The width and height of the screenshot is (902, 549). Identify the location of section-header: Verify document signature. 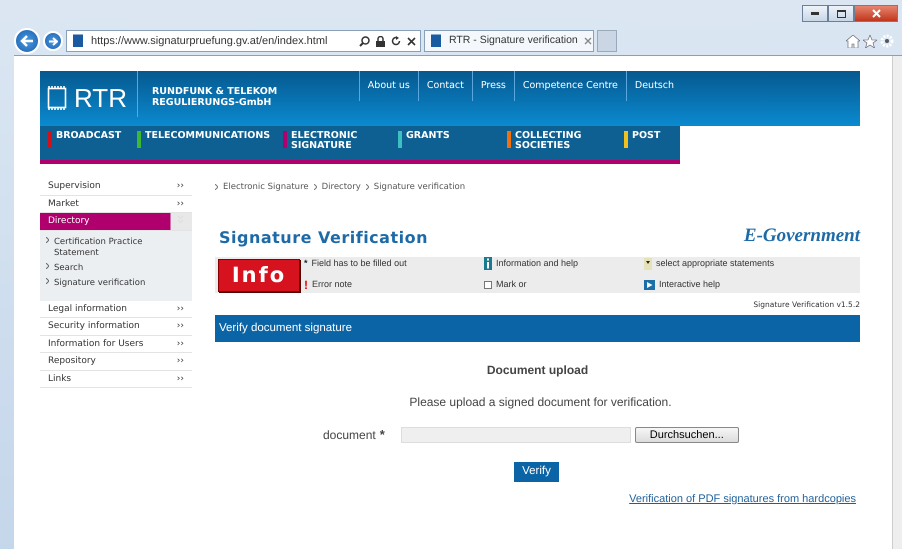
(537, 328).